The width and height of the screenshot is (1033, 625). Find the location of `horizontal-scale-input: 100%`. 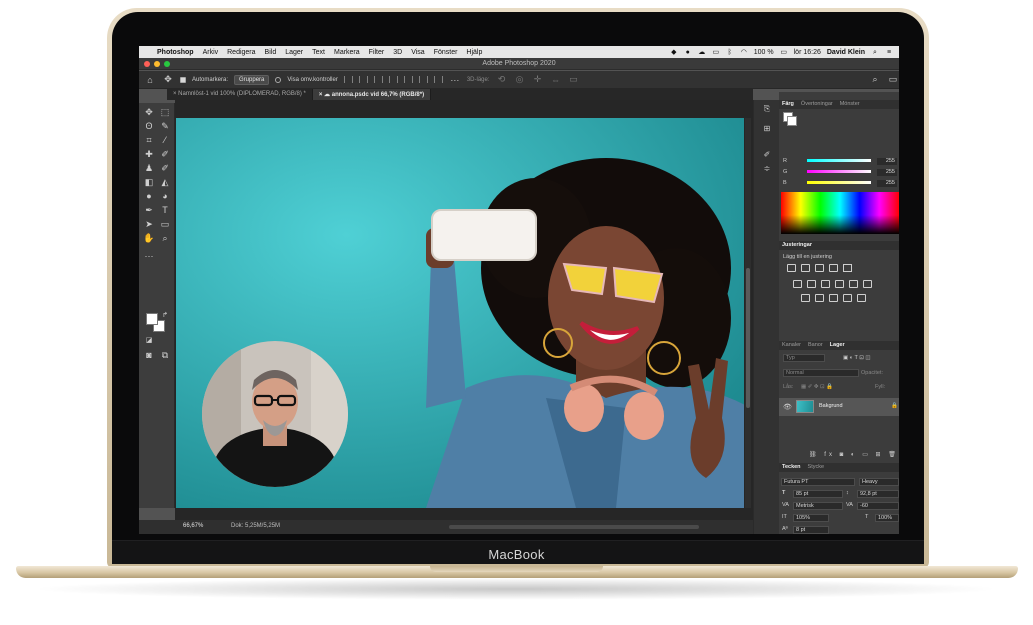

horizontal-scale-input: 100% is located at coordinates (887, 518).